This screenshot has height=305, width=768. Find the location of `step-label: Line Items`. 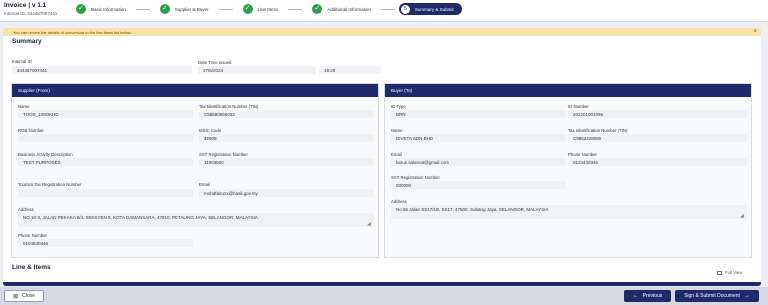

step-label: Line Items is located at coordinates (268, 9).